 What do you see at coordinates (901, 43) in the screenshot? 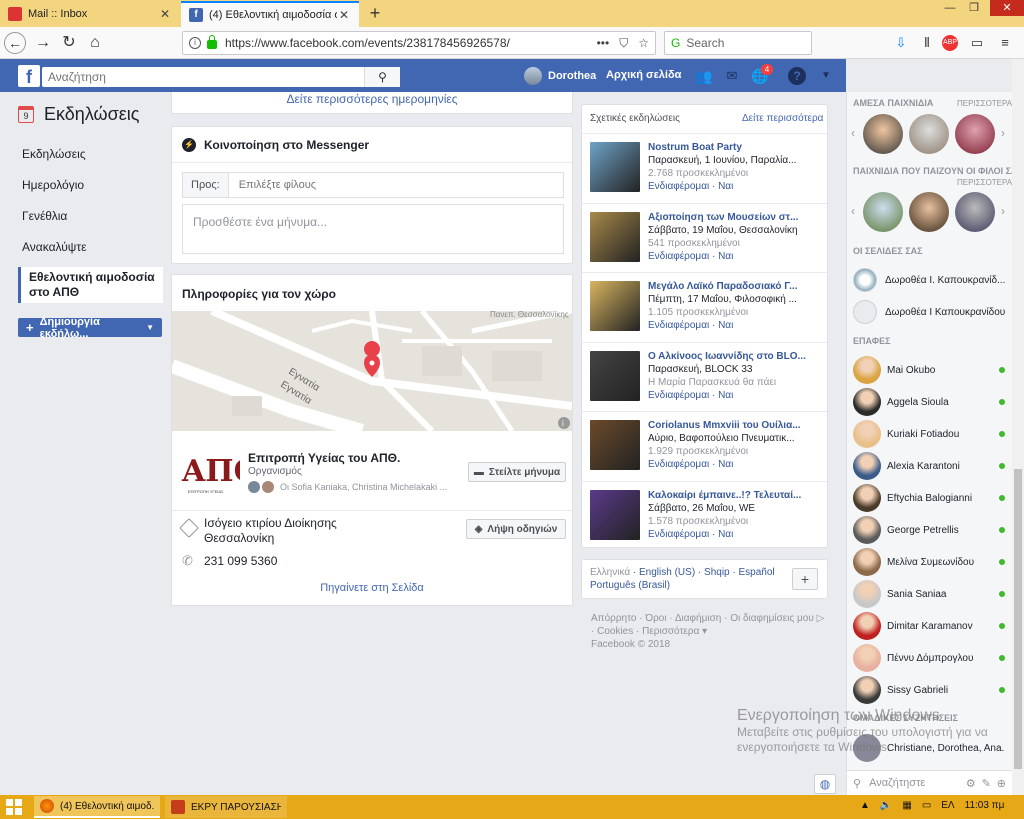
I see `download-icon: ⇩` at bounding box center [901, 43].